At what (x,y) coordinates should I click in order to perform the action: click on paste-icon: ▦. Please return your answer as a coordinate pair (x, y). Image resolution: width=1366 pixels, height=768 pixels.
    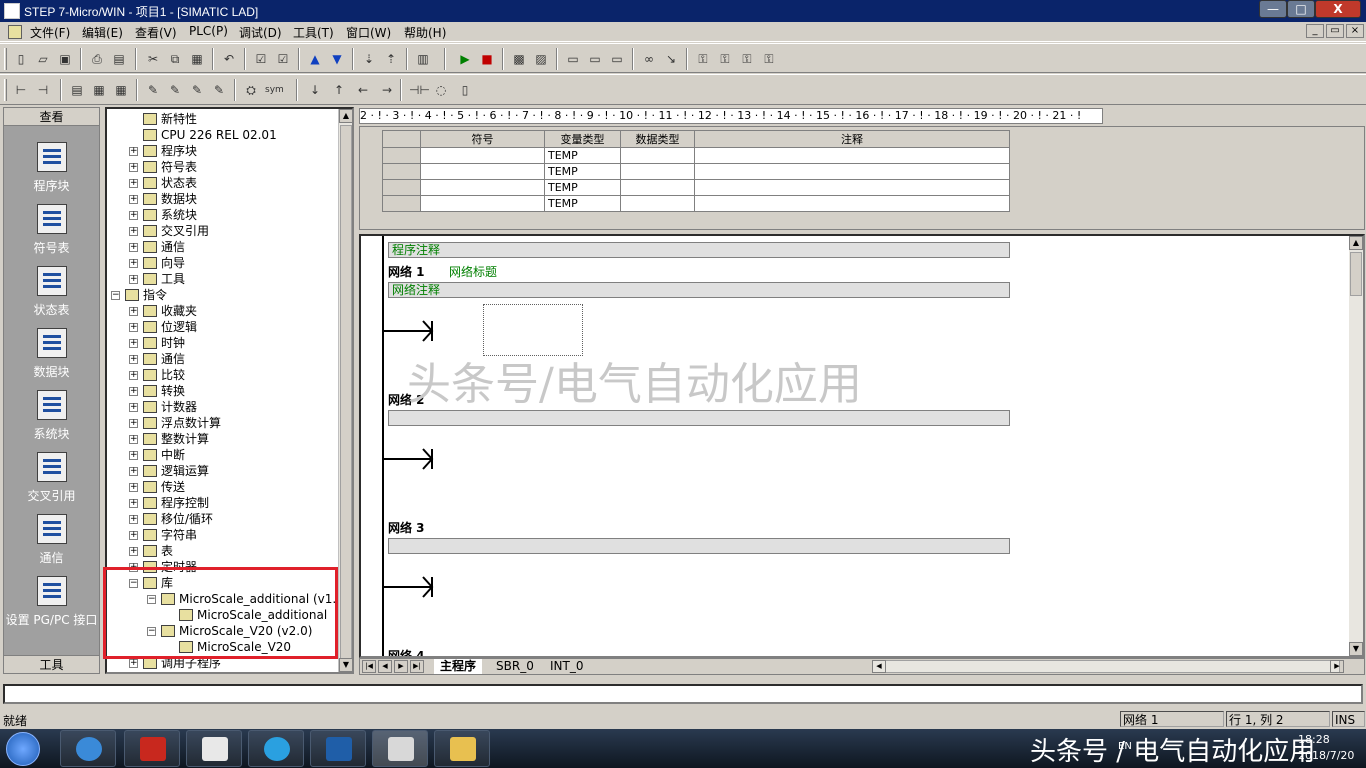
    Looking at the image, I should click on (197, 59).